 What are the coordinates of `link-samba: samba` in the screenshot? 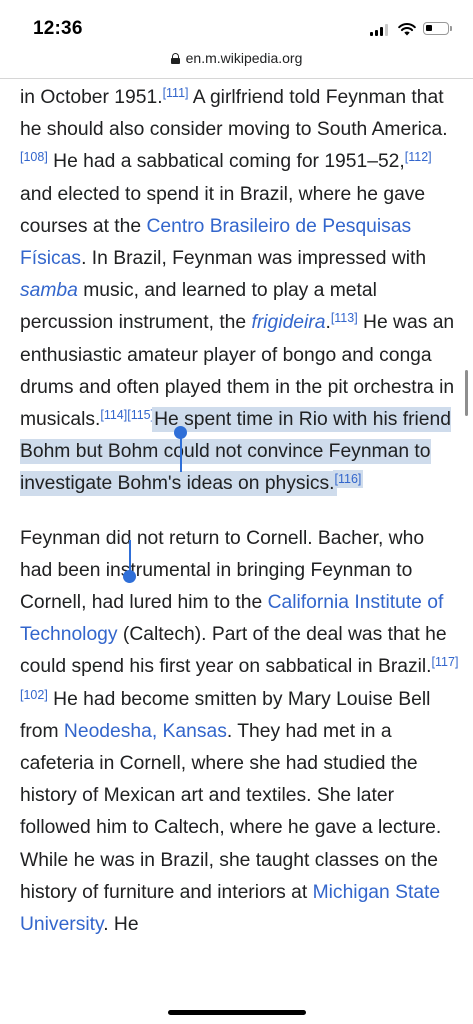 It's located at (49, 290).